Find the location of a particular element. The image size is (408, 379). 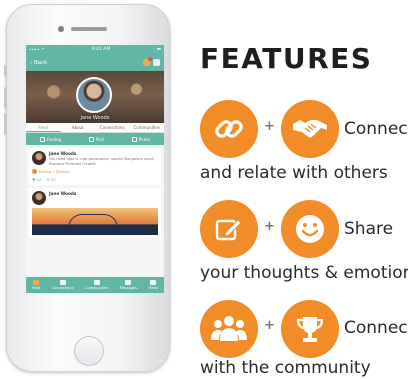

photo-button: Photo is located at coordinates (141, 139).